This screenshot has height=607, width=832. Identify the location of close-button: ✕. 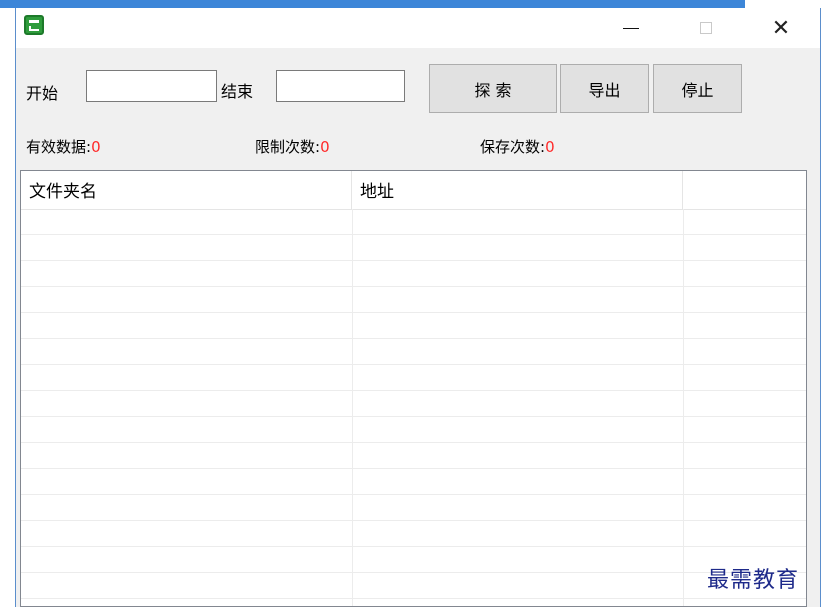
(781, 28).